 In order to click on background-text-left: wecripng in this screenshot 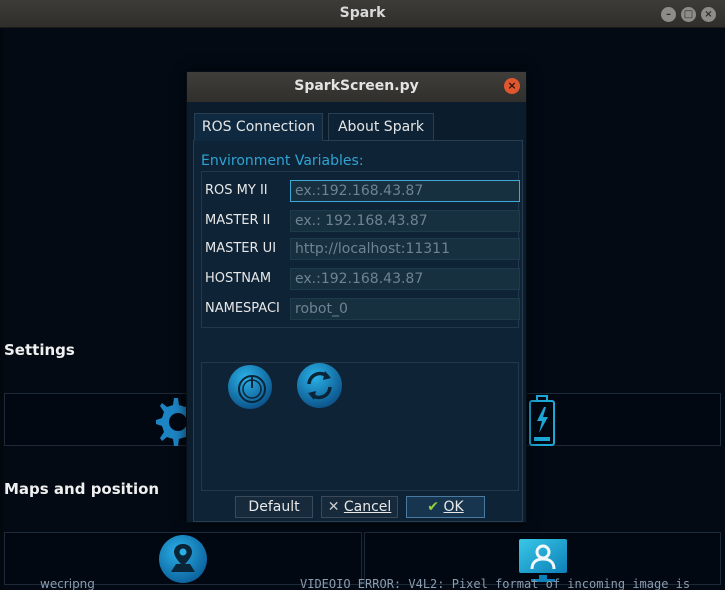, I will do `click(67, 583)`.